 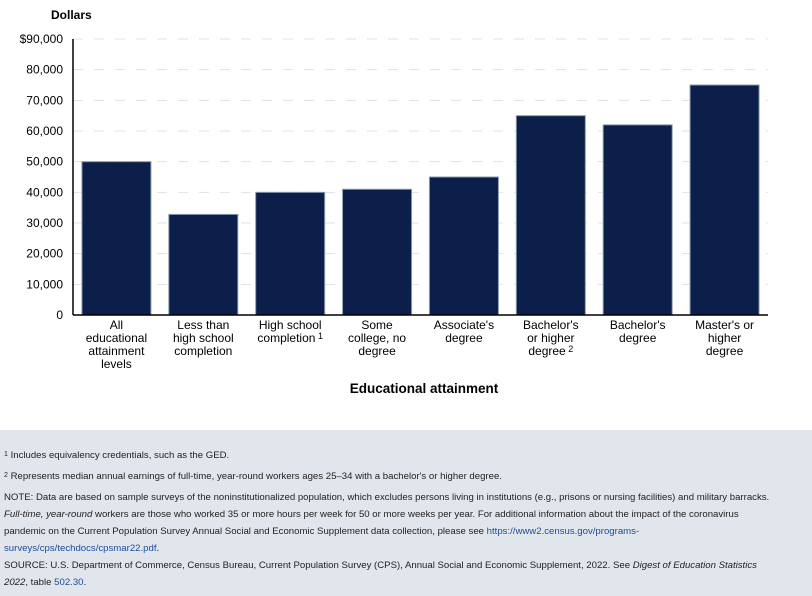 I want to click on x-tick-label: Master's or higher degree, so click(x=725, y=338).